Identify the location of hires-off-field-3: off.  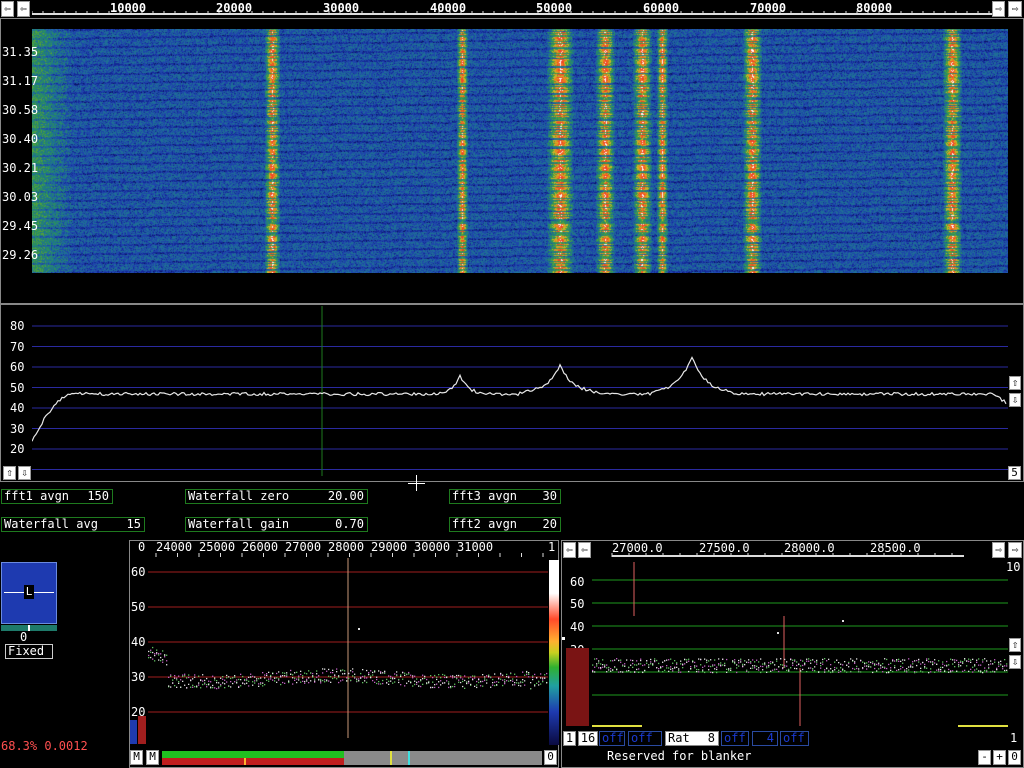
(735, 738).